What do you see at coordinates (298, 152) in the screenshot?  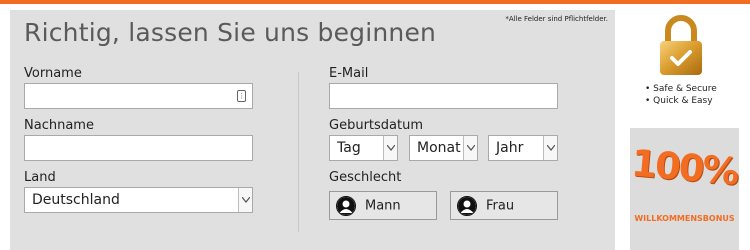 I see `column-divider` at bounding box center [298, 152].